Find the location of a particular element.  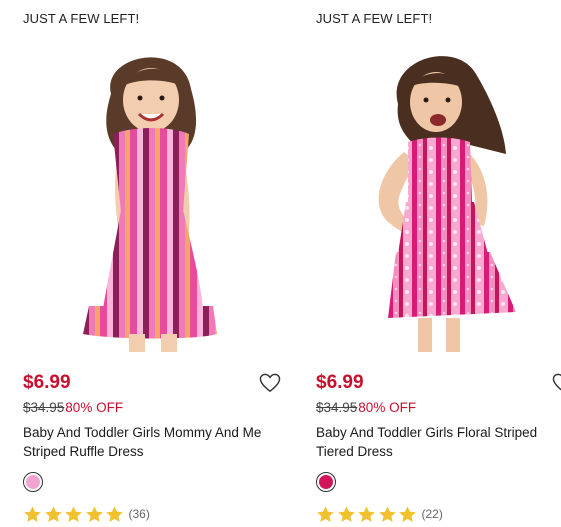

product-photo-girl-striped-dress is located at coordinates (150, 204).